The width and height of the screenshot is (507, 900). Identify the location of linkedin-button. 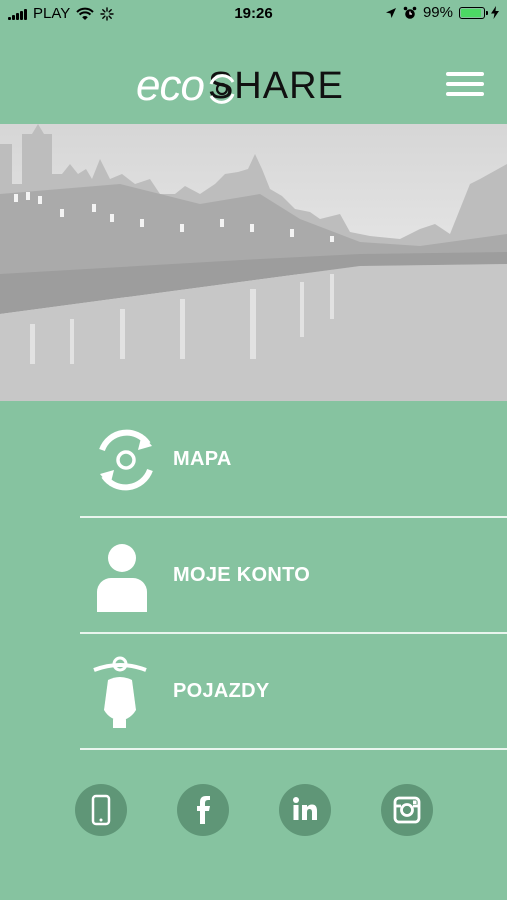
(305, 810).